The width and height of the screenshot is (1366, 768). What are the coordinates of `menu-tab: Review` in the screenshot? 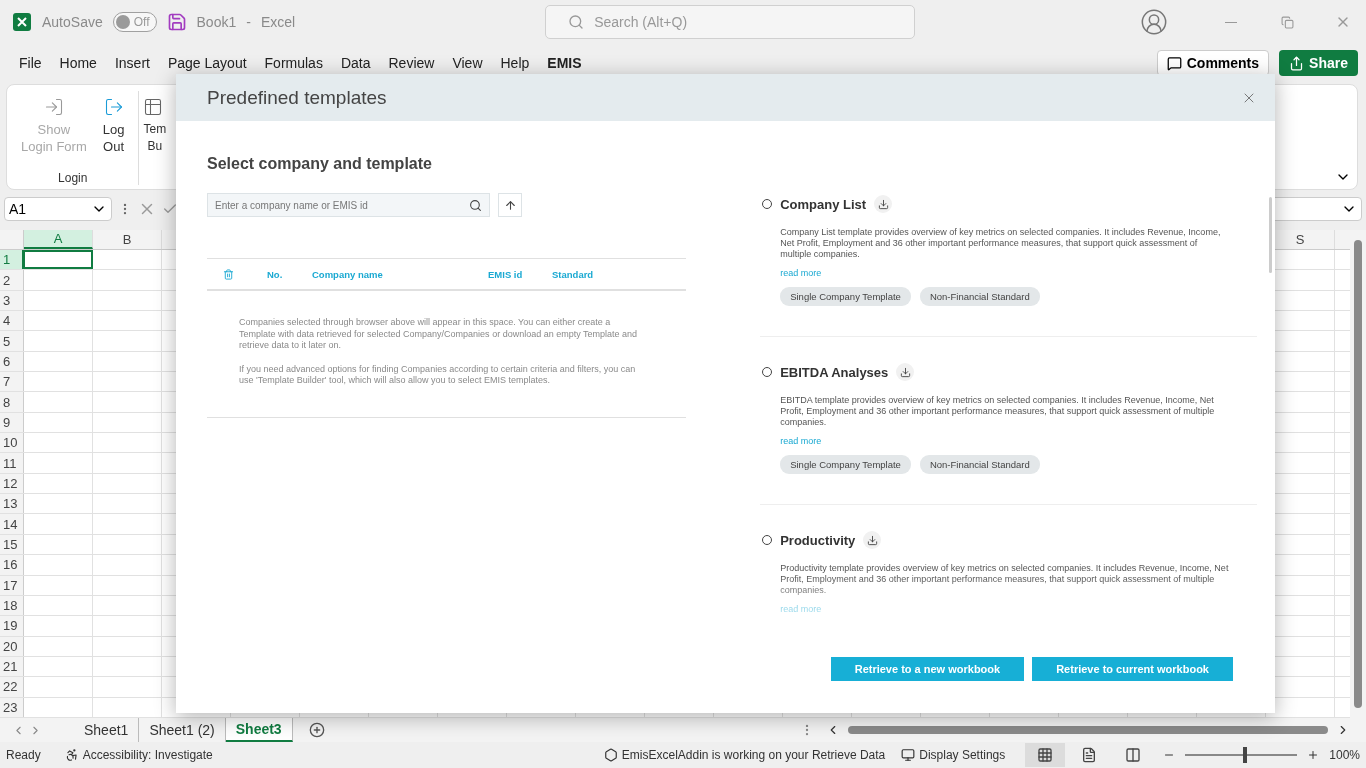 It's located at (411, 63).